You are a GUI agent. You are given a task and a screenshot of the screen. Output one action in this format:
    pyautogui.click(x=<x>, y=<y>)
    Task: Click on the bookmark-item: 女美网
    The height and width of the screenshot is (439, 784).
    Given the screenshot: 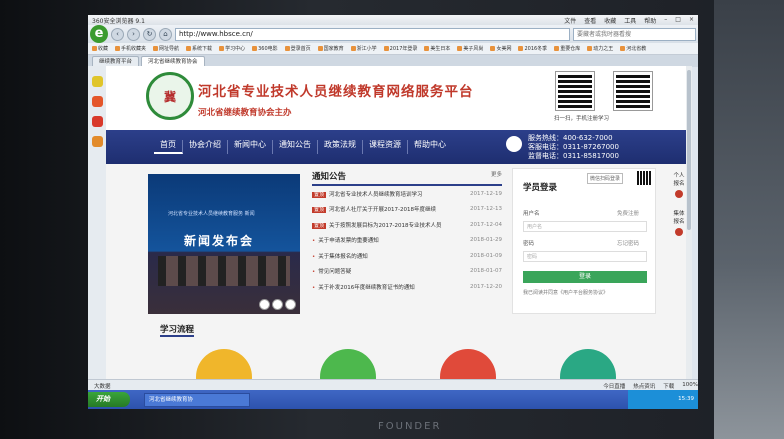 What is the action you would take?
    pyautogui.click(x=500, y=48)
    